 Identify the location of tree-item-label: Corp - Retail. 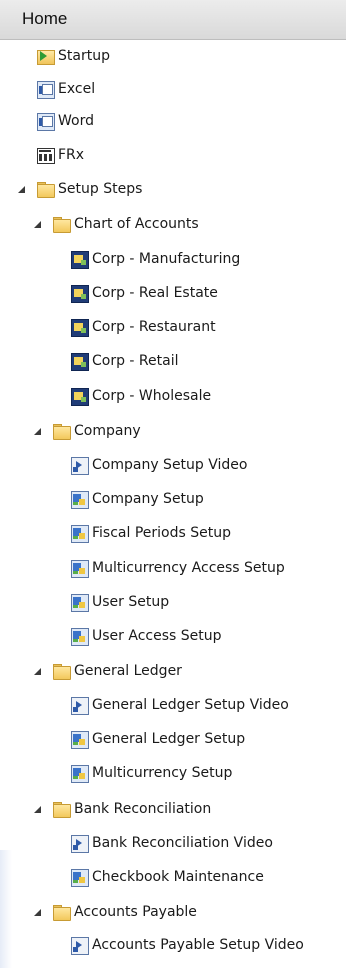
(135, 361).